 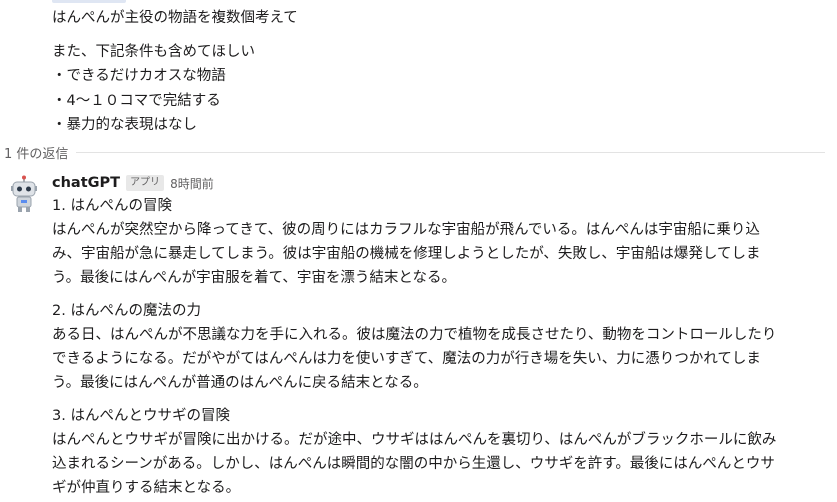 I want to click on sender-name: chatGPT, so click(x=86, y=183).